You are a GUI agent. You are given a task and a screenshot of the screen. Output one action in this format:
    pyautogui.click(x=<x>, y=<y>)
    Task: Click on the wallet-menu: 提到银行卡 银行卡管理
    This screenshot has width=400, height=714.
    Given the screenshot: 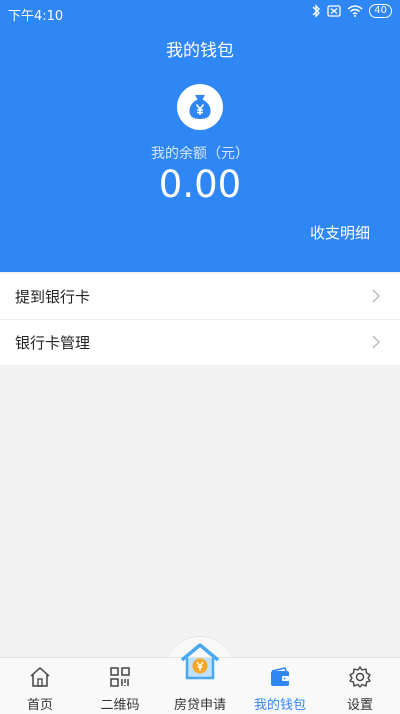 What is the action you would take?
    pyautogui.click(x=200, y=319)
    